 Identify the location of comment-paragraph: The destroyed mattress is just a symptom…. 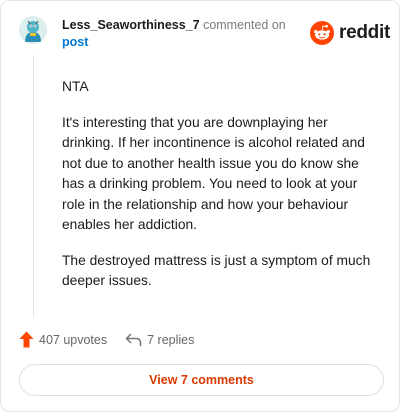
(216, 270).